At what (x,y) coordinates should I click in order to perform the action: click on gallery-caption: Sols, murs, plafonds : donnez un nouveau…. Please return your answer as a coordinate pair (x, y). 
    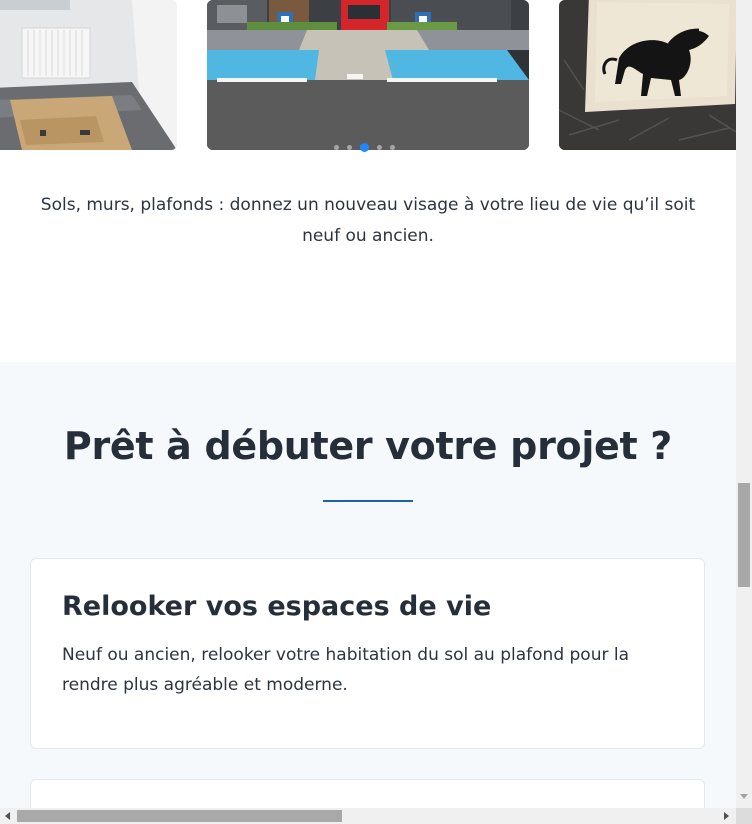
    Looking at the image, I should click on (368, 220).